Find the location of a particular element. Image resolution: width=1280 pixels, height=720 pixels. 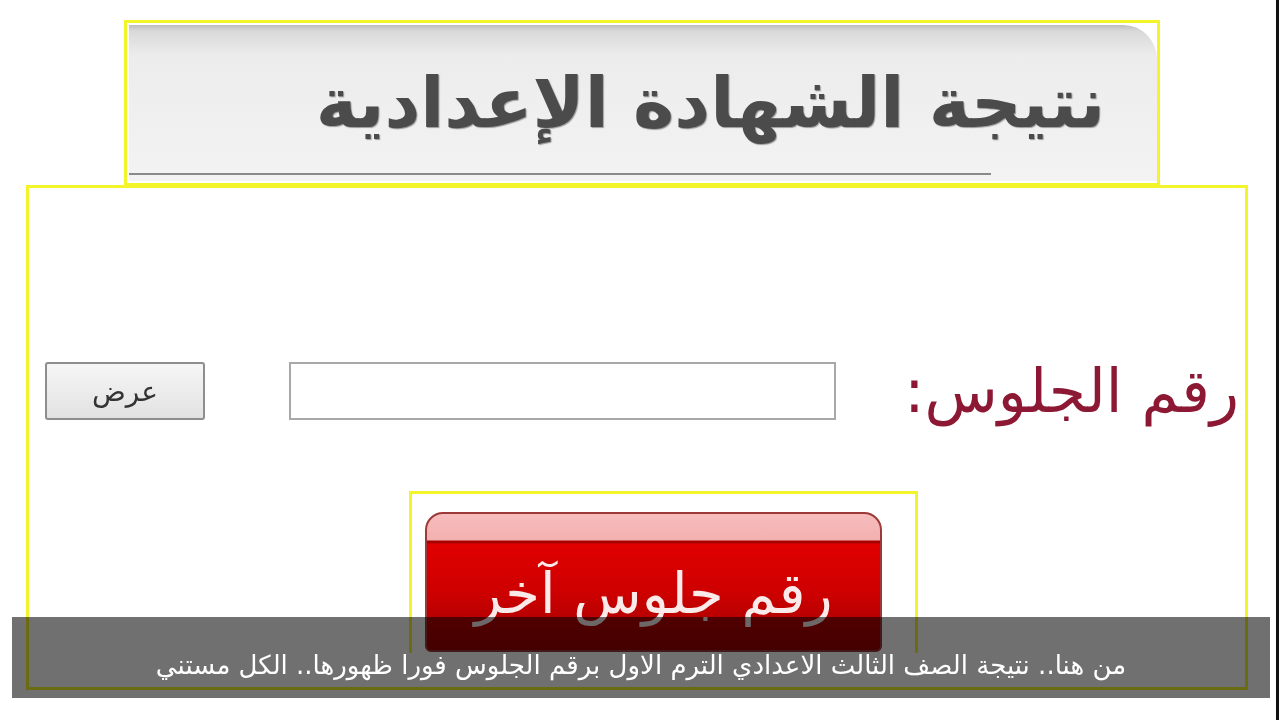

show-button: عرض is located at coordinates (125, 391).